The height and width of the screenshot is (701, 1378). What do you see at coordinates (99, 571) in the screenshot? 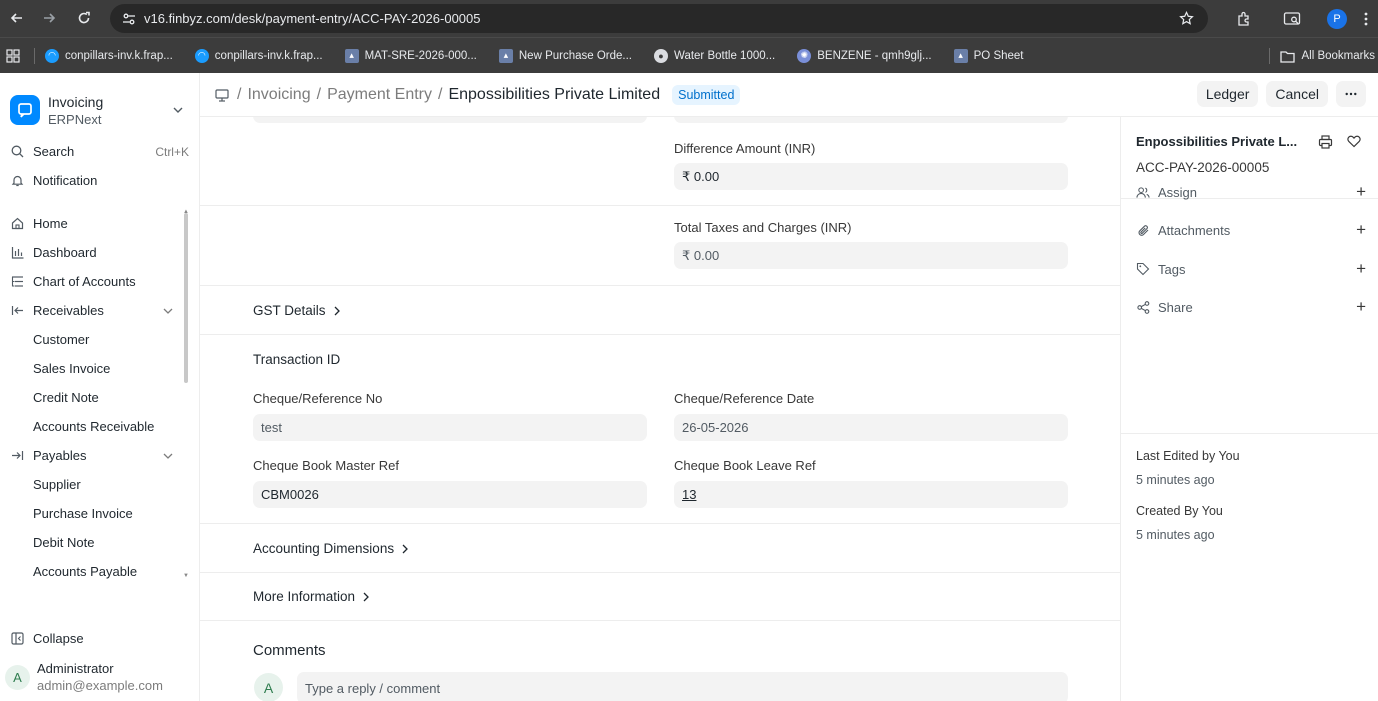
I see `sidebar-item-accounts-payable: Accounts Payable` at bounding box center [99, 571].